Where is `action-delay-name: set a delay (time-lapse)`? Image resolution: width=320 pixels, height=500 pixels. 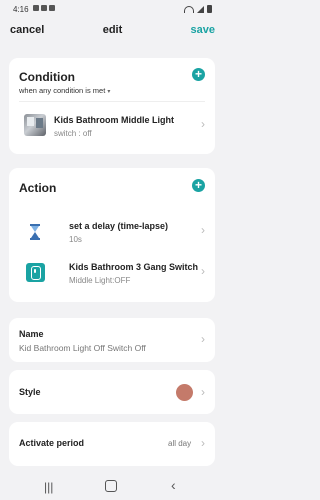
action-delay-name: set a delay (time-lapse) is located at coordinates (119, 226).